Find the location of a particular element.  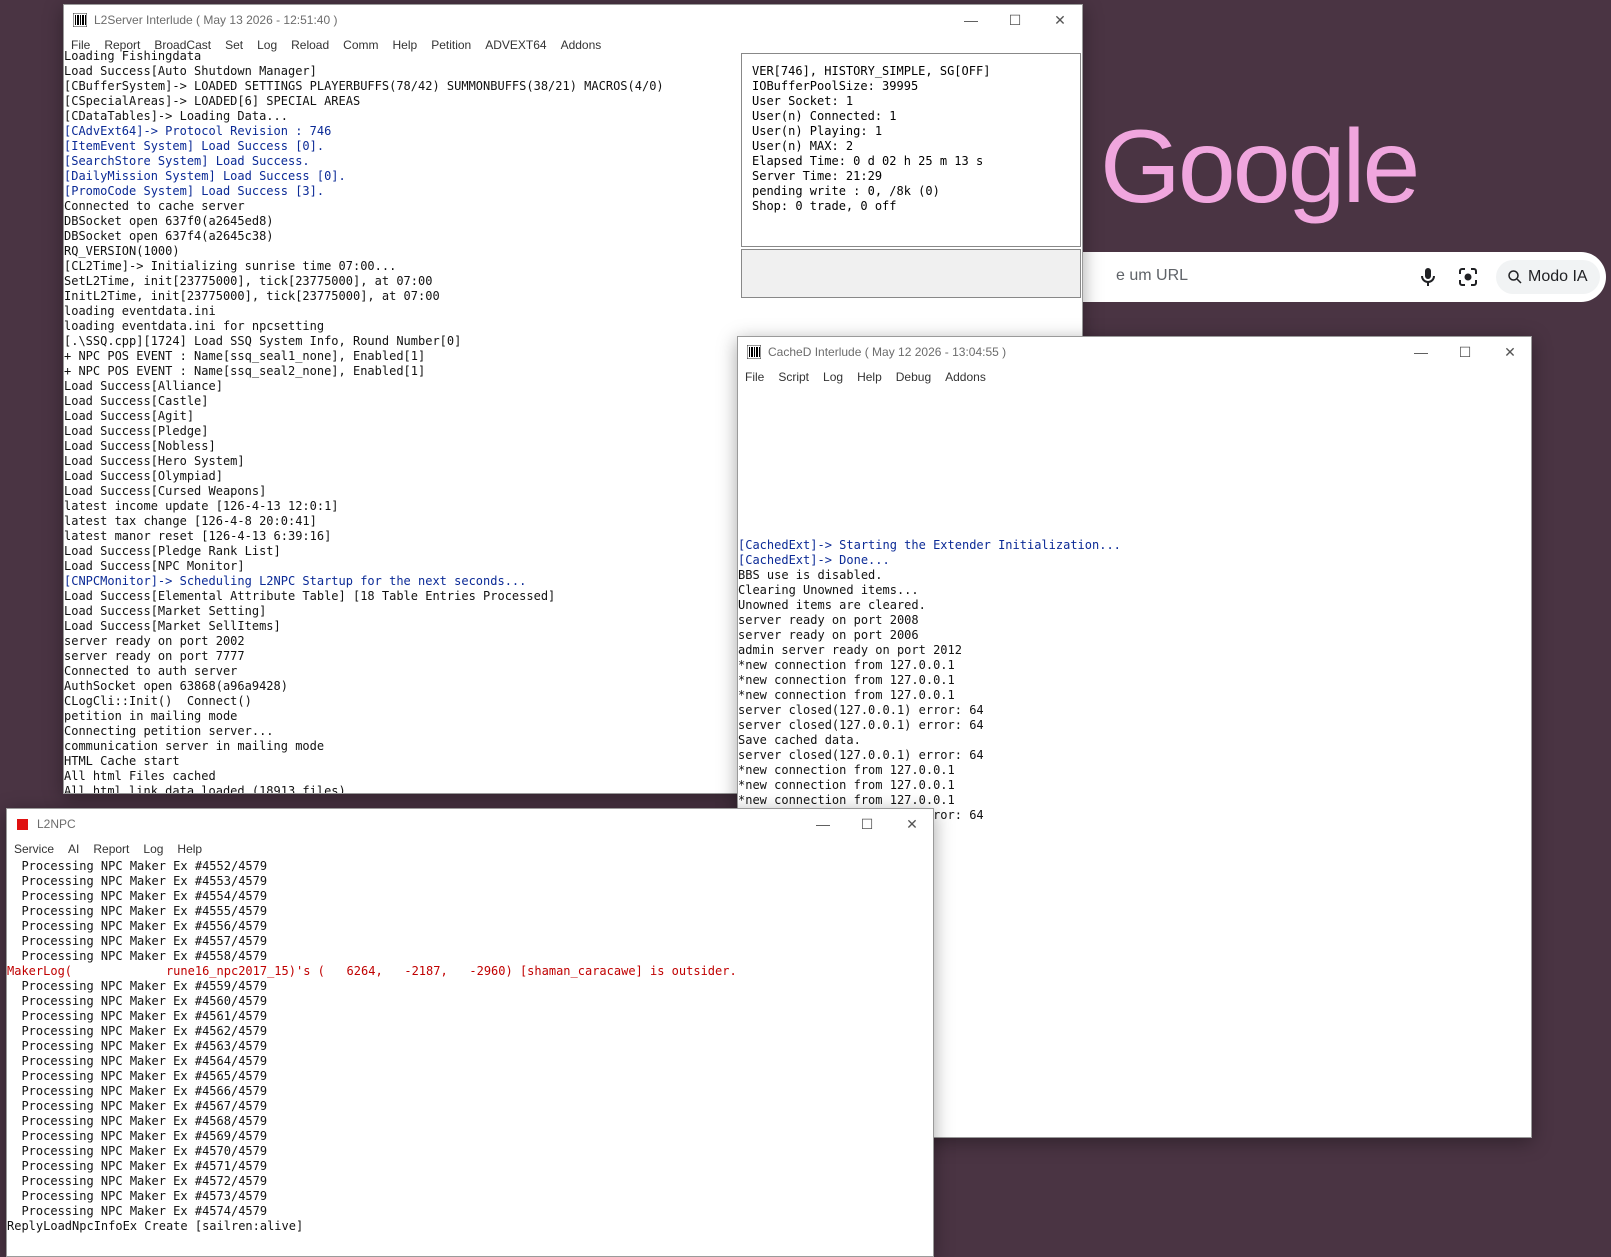

status-line: IOBufferPoolSize: 39995 is located at coordinates (835, 86).